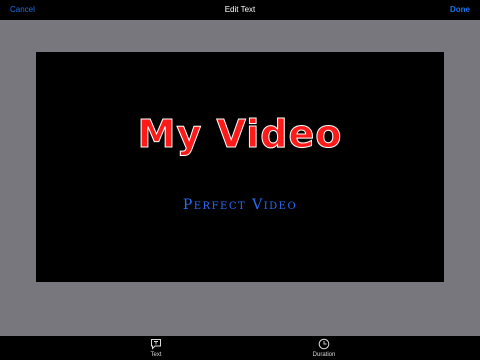  Describe the element at coordinates (240, 348) in the screenshot. I see `bottom-toolbar: Text Duration` at that location.